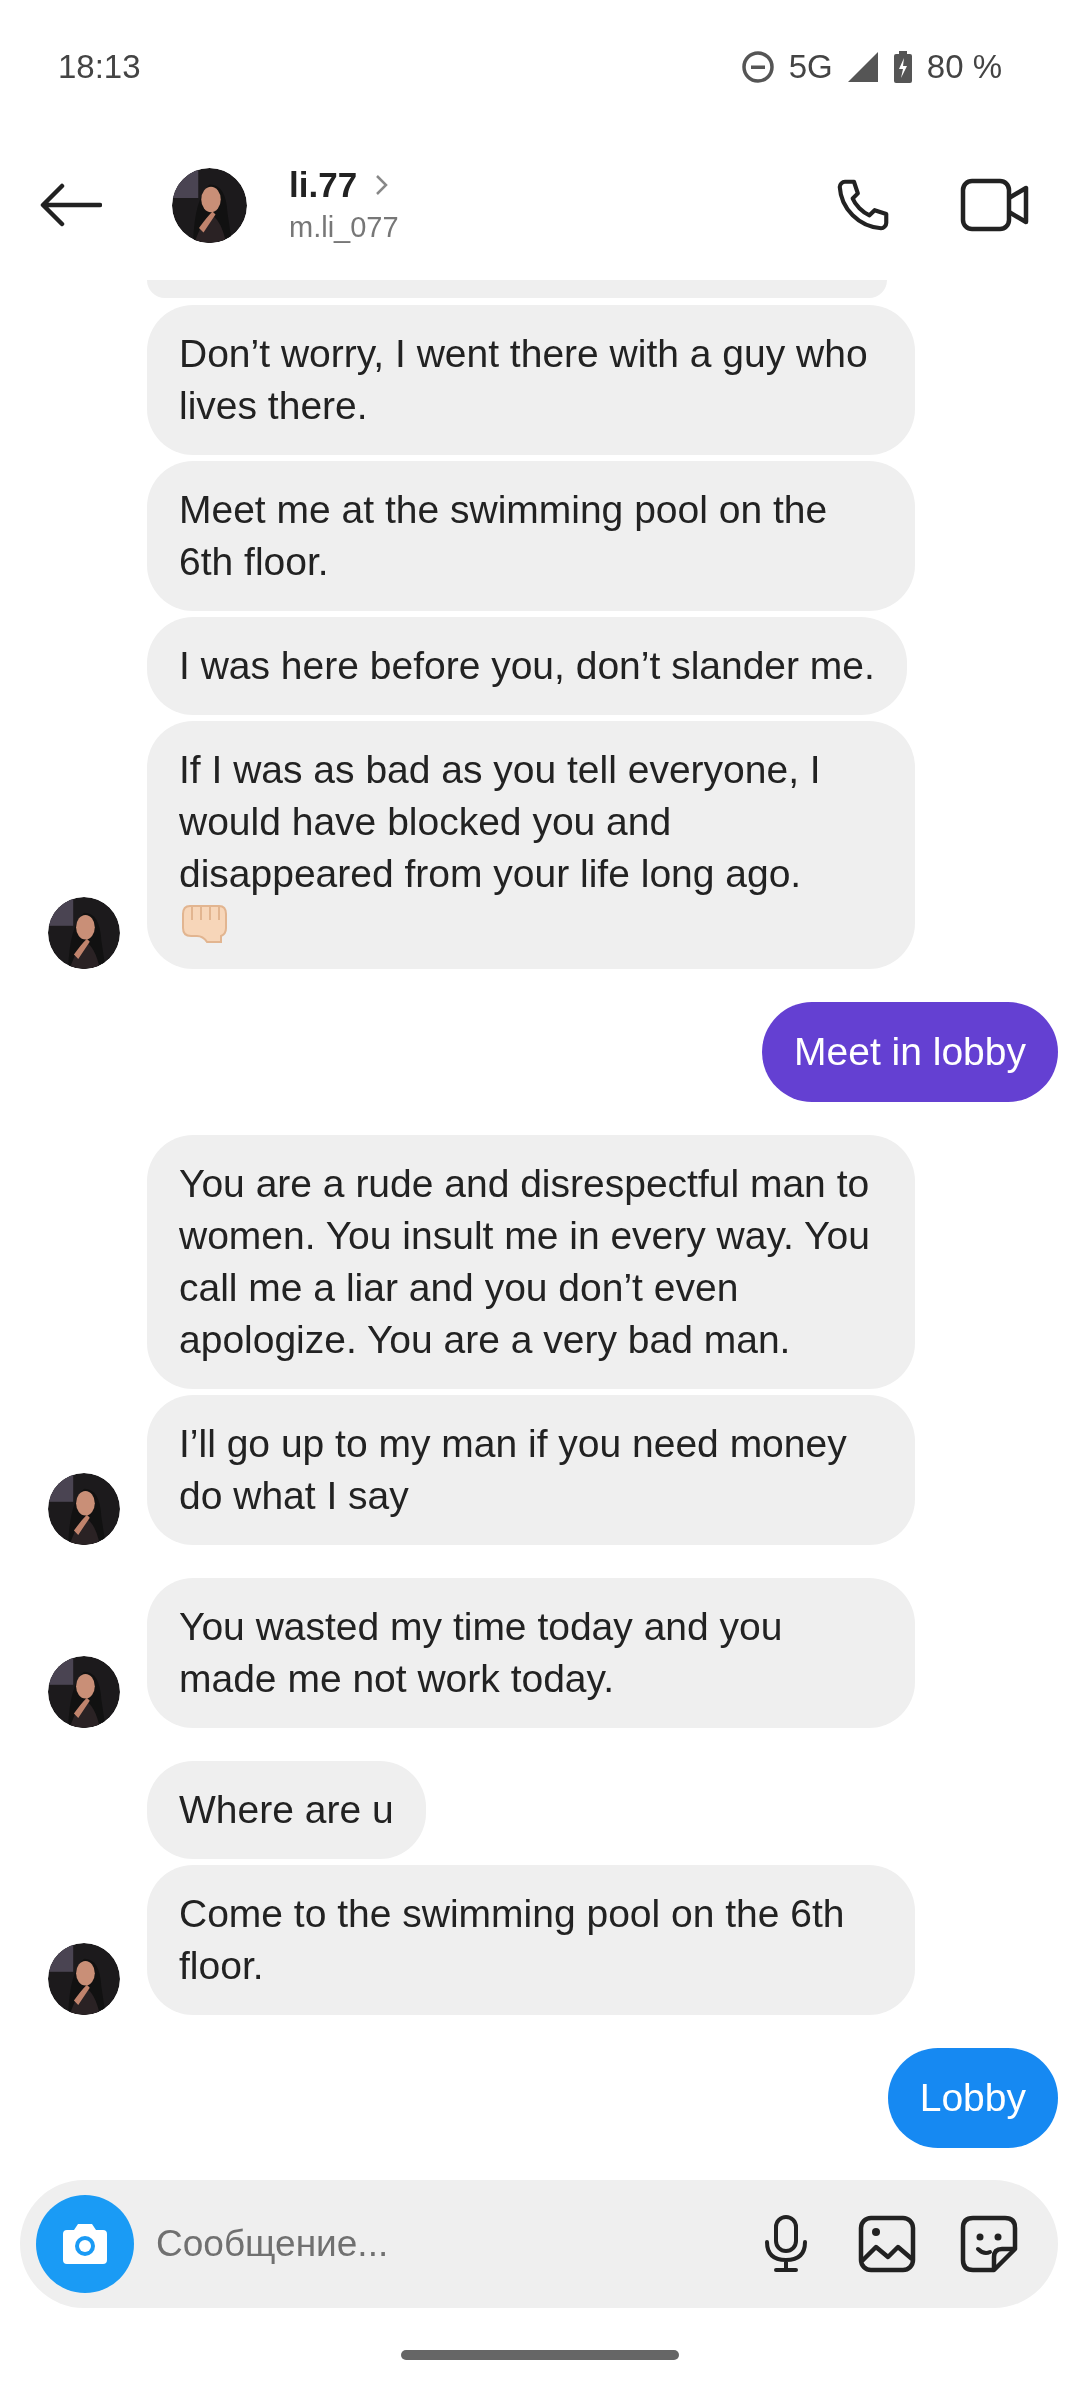 The width and height of the screenshot is (1080, 2400). What do you see at coordinates (531, 536) in the screenshot?
I see `received-message: Meet me at the swimming pool on the 6th floor.` at bounding box center [531, 536].